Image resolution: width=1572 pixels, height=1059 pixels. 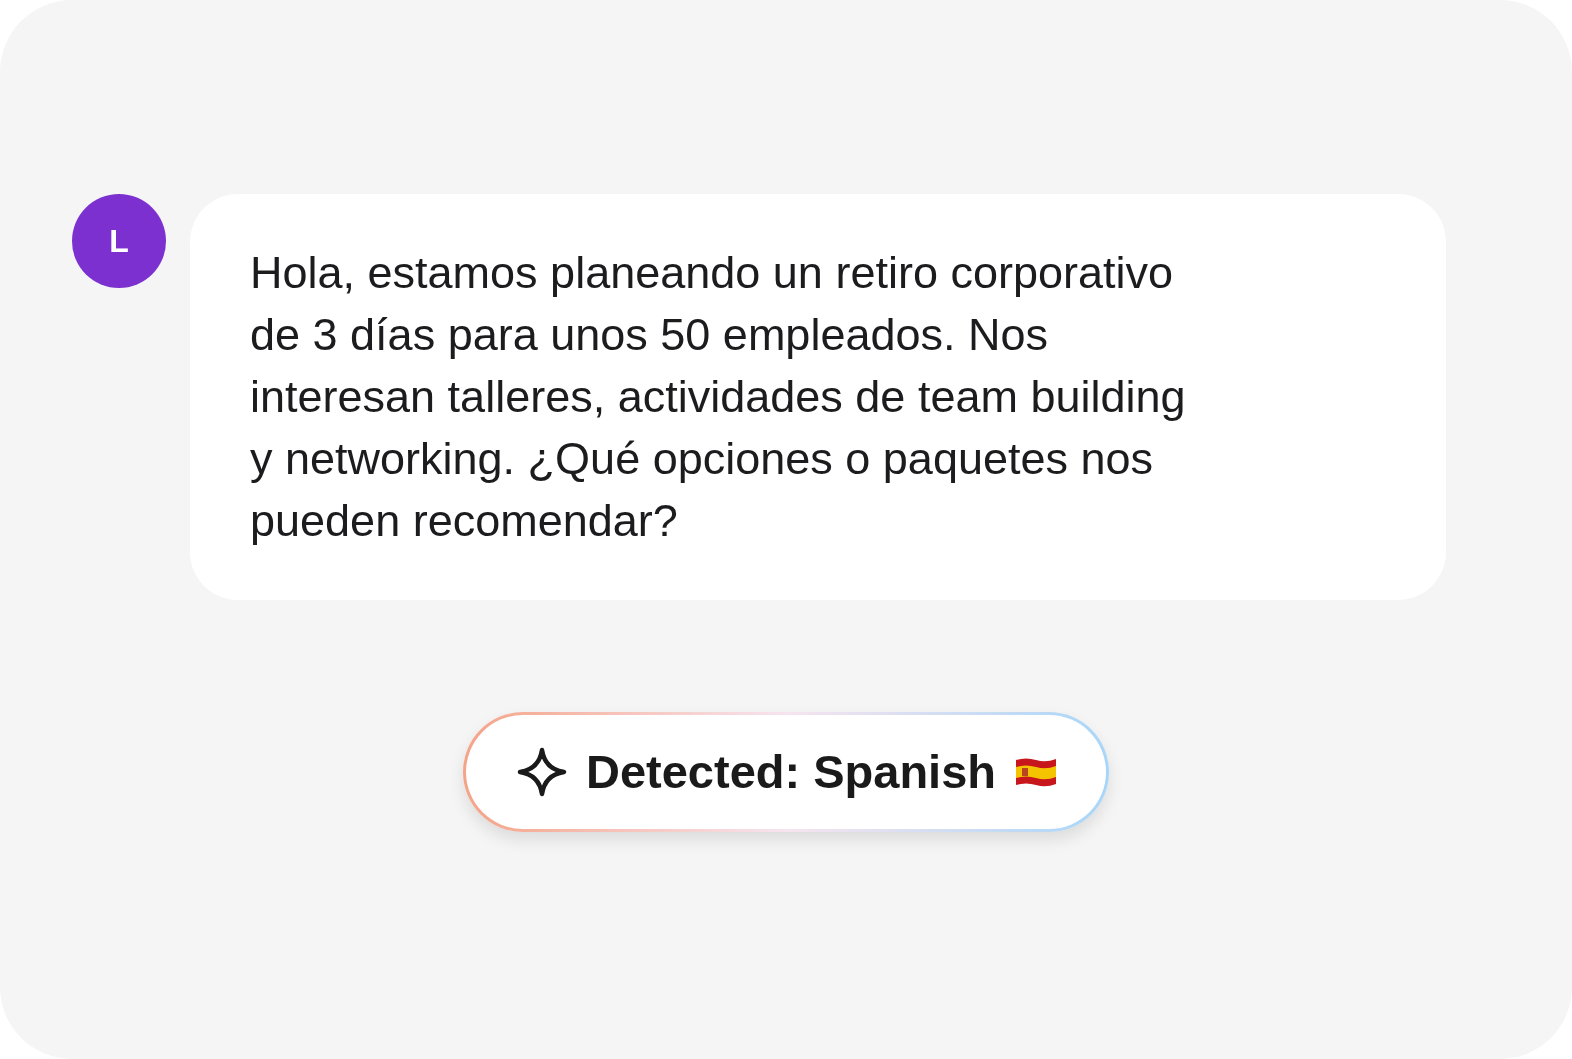 I want to click on sparkle-icon, so click(x=541, y=772).